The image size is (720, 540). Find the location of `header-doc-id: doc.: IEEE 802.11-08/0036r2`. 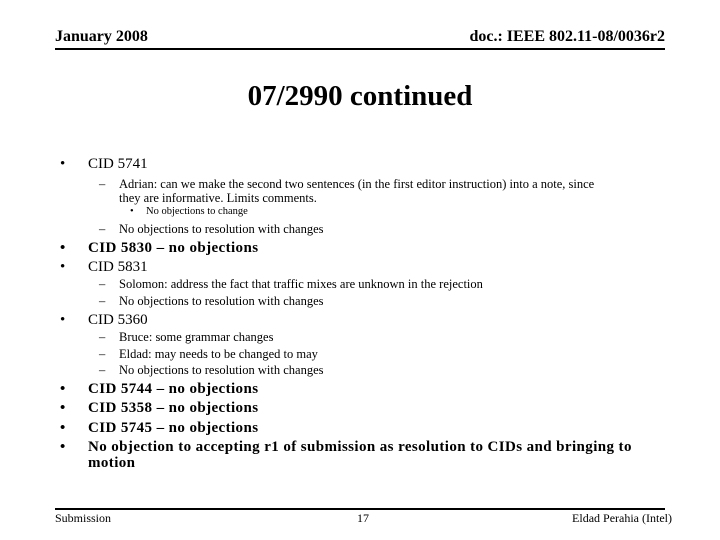

header-doc-id: doc.: IEEE 802.11-08/0036r2 is located at coordinates (567, 36).